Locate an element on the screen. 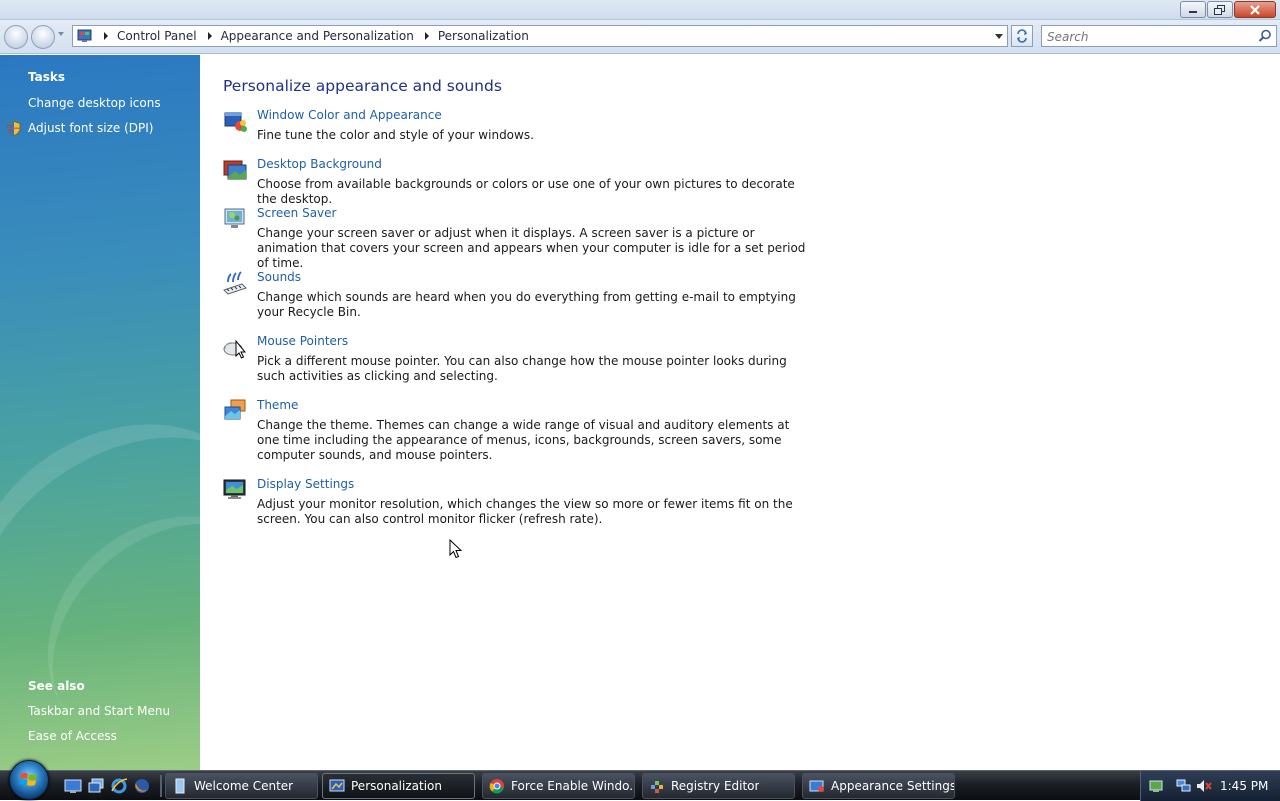  forward-button is located at coordinates (43, 37).